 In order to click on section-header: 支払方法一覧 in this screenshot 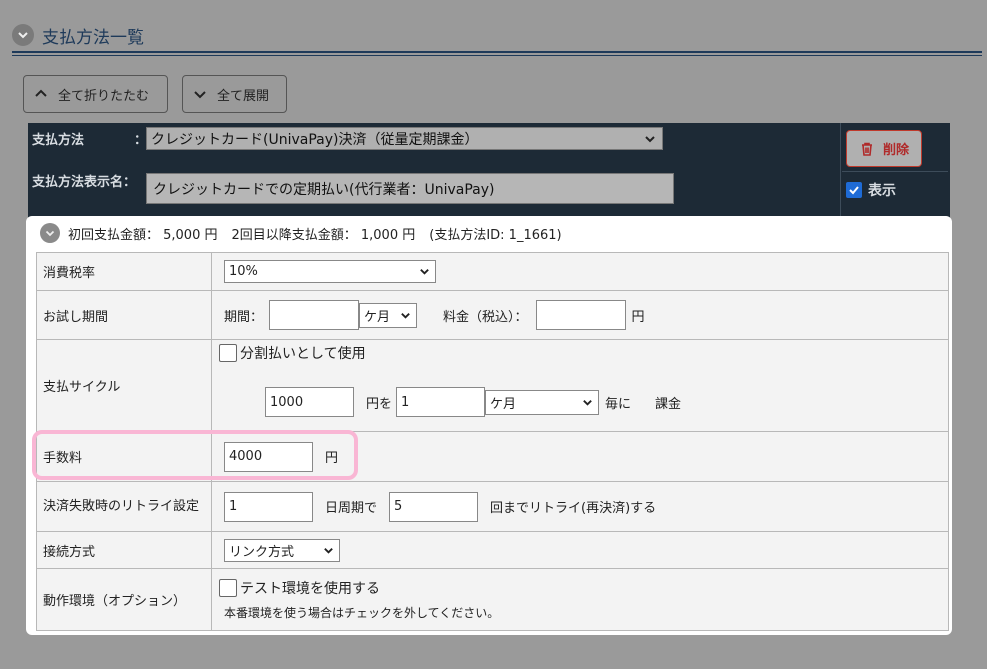, I will do `click(497, 35)`.